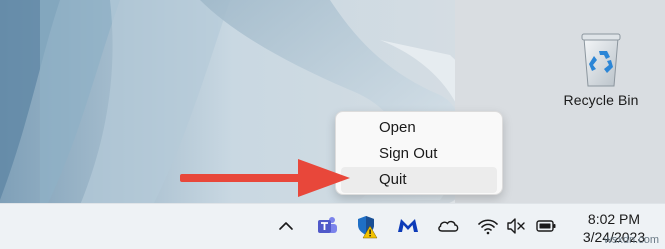 The width and height of the screenshot is (665, 249). Describe the element at coordinates (631, 240) in the screenshot. I see `watermark: wsxdn.com` at that location.